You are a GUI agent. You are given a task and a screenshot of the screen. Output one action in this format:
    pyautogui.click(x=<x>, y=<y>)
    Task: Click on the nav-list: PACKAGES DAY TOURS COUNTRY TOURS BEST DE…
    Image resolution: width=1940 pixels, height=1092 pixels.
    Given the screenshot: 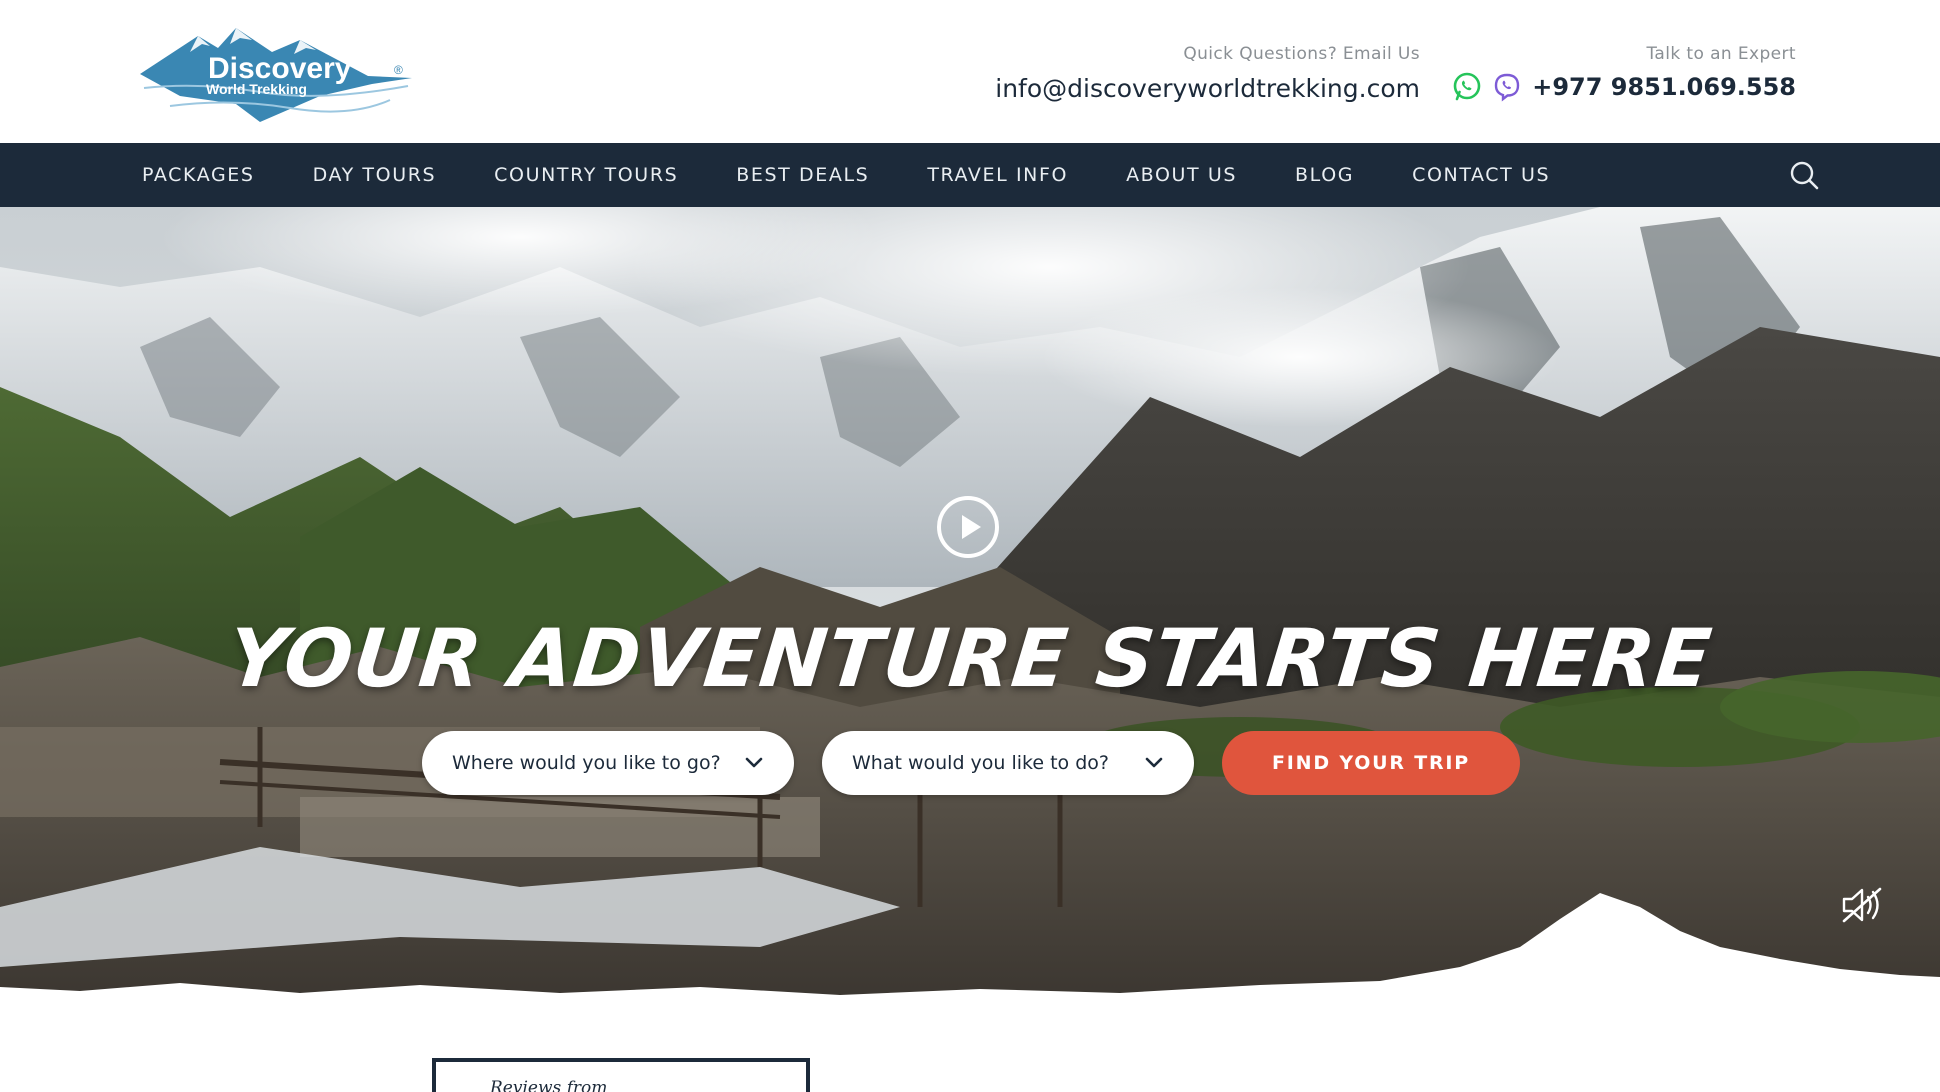 What is the action you would take?
    pyautogui.click(x=875, y=175)
    